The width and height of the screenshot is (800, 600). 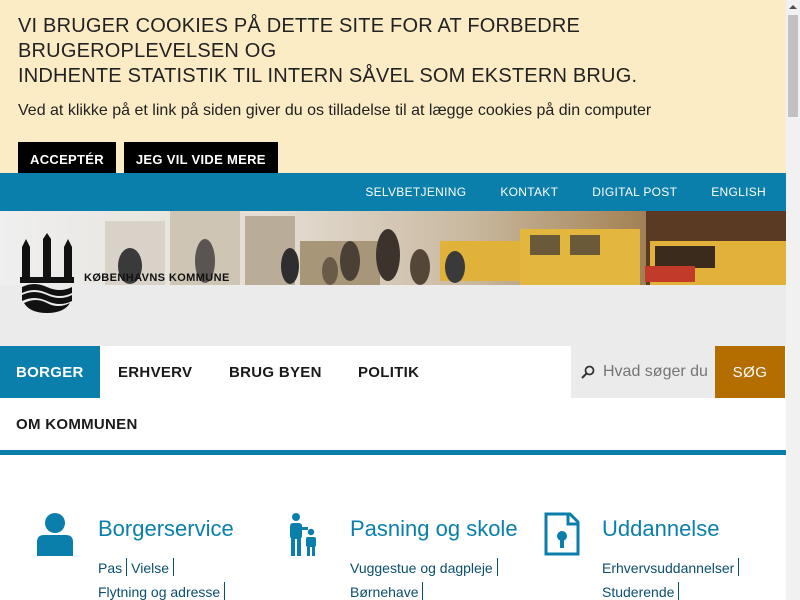 What do you see at coordinates (793, 300) in the screenshot?
I see `scrollbar` at bounding box center [793, 300].